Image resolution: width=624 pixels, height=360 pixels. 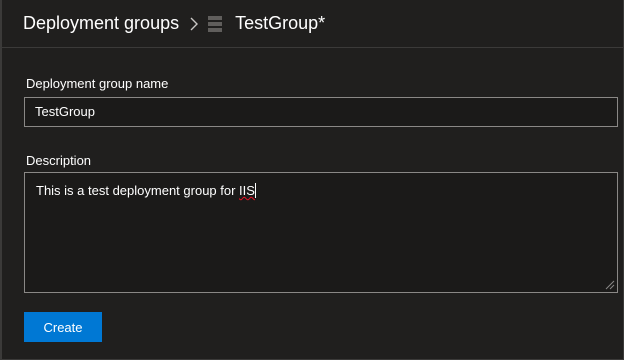 What do you see at coordinates (321, 112) in the screenshot?
I see `group-name-input: TestGroup` at bounding box center [321, 112].